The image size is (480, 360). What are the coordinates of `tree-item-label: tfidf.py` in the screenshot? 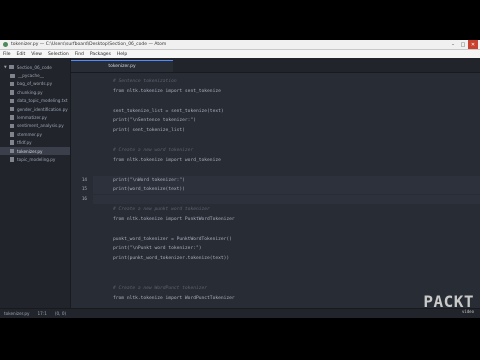 It's located at (24, 143).